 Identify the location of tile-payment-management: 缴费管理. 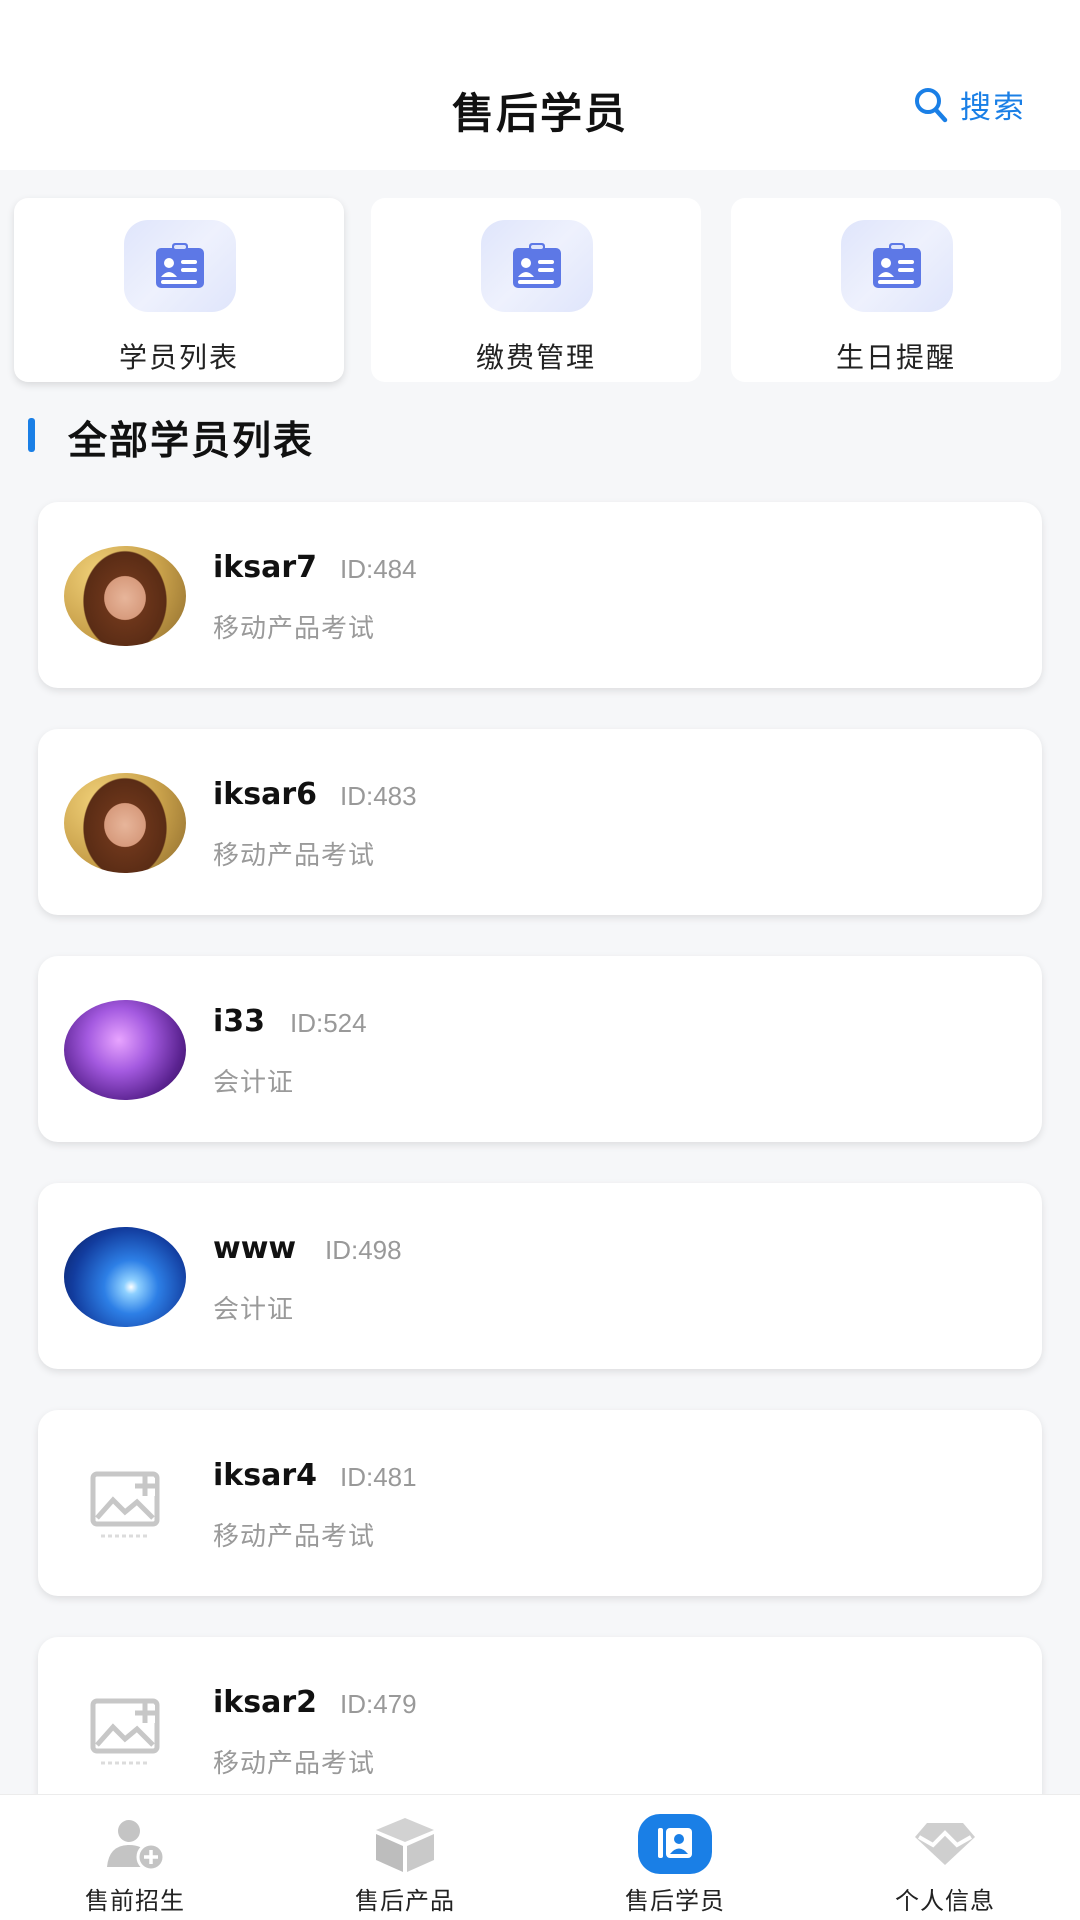
(536, 290).